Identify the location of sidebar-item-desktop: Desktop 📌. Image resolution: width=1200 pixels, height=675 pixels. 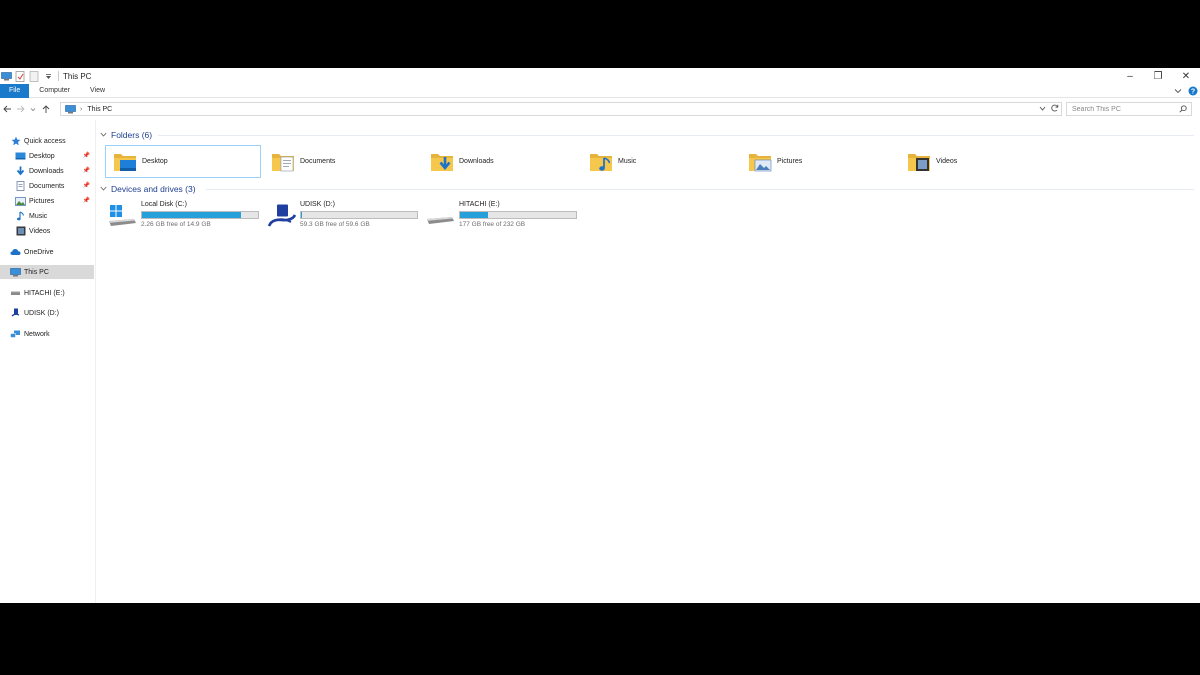
(47, 156).